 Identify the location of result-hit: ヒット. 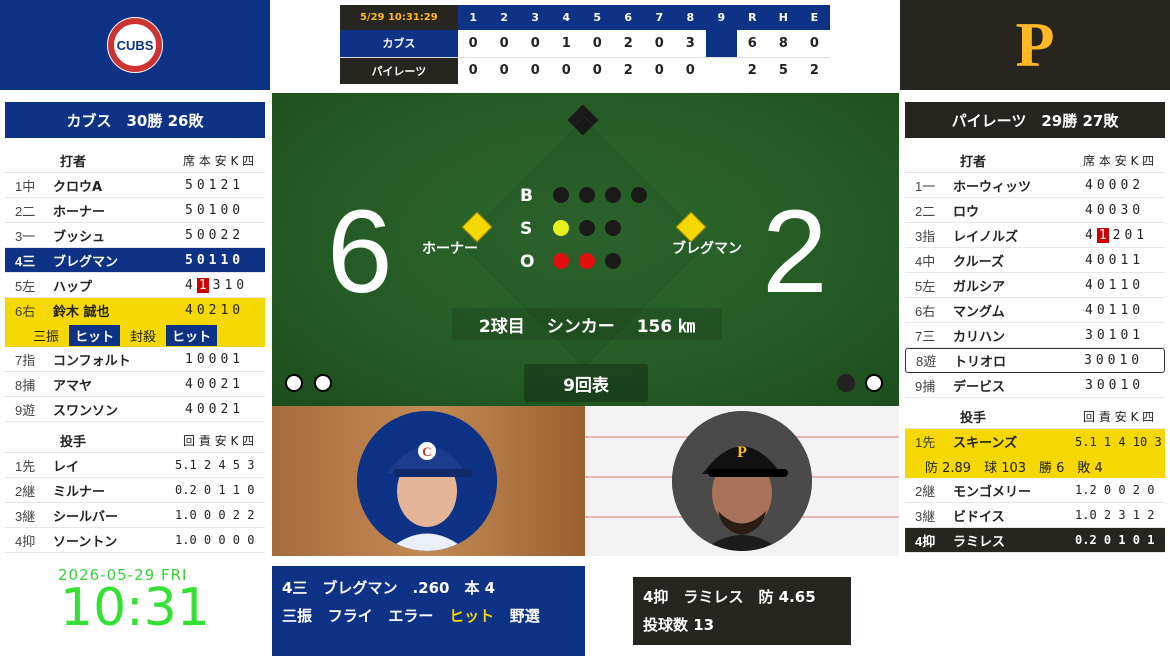
(192, 335).